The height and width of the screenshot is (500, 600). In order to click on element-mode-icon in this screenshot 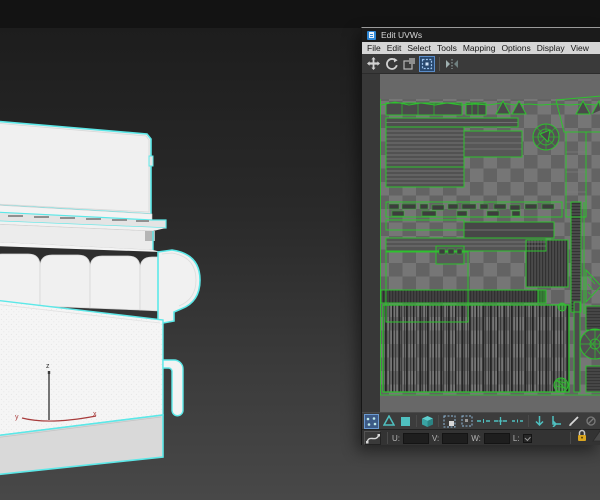, I will do `click(427, 421)`.